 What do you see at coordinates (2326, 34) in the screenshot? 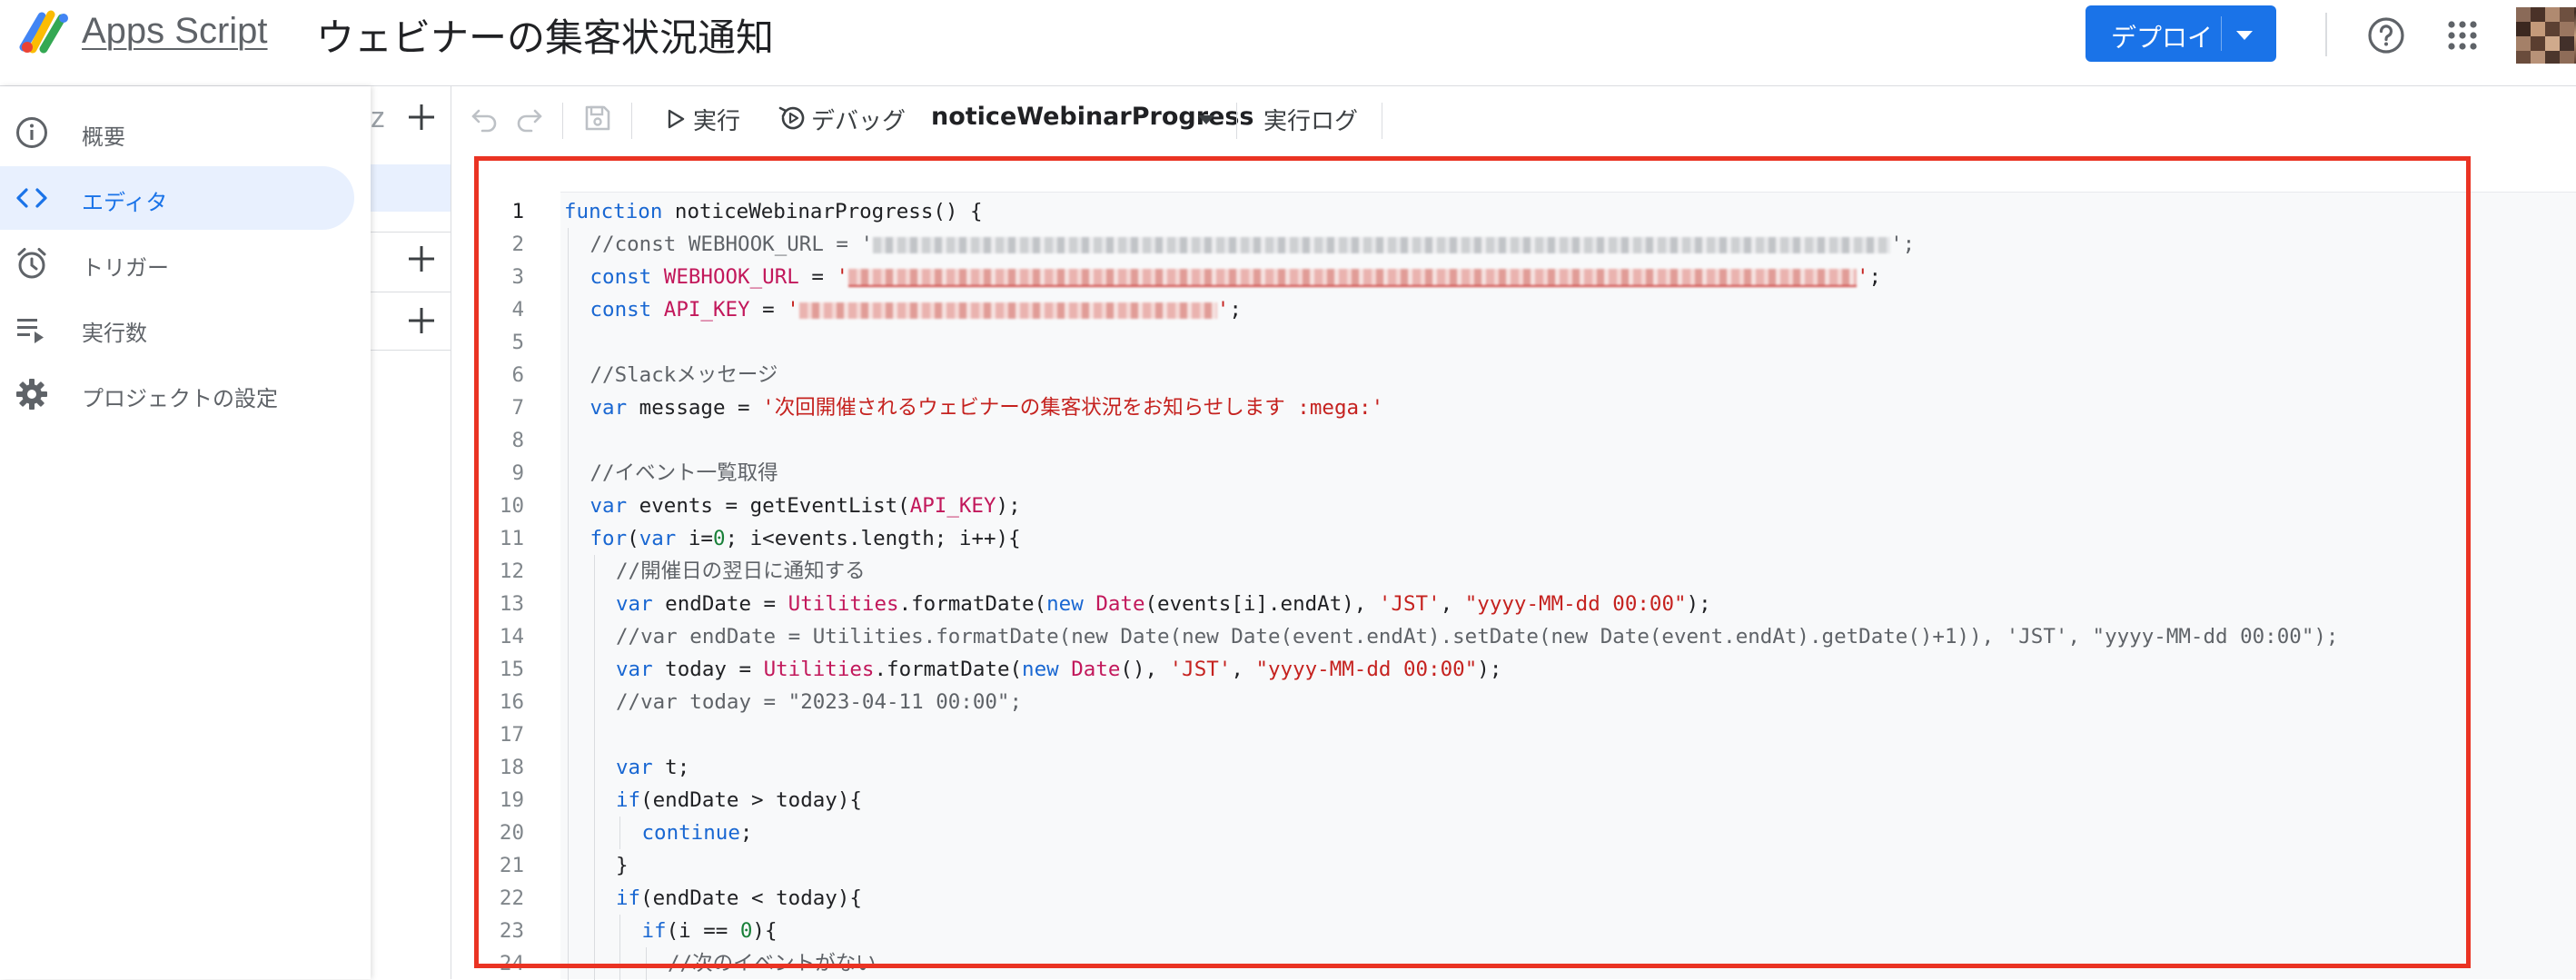
I see `header-divider` at bounding box center [2326, 34].